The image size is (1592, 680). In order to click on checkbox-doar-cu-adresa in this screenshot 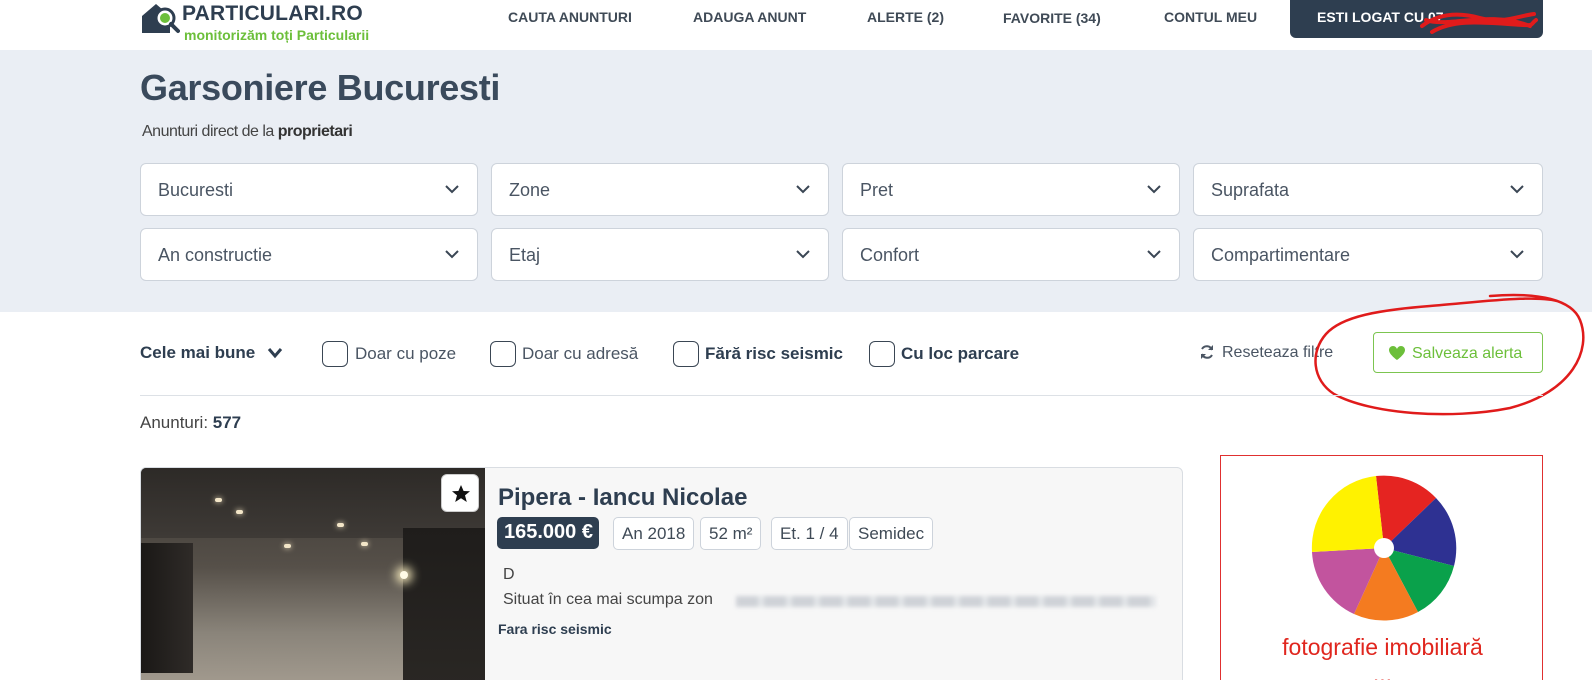, I will do `click(503, 354)`.